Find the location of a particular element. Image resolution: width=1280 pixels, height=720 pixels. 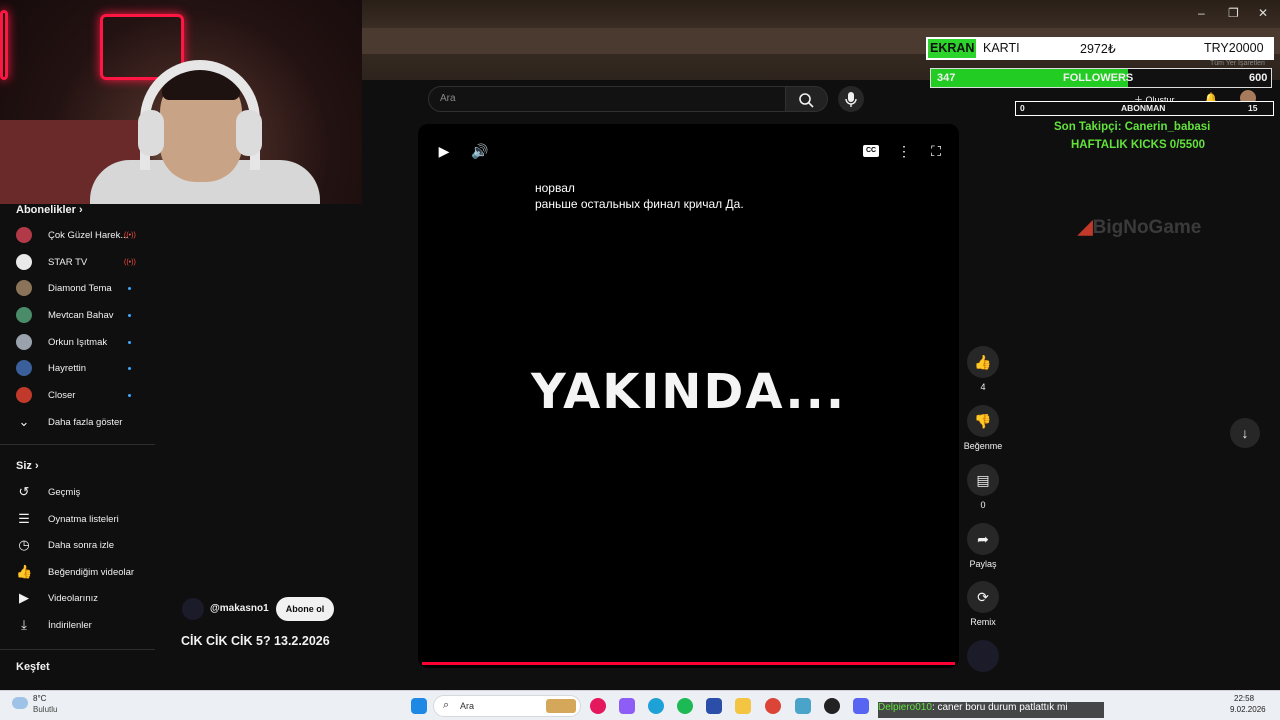

sidebar-item-liked-videos: 👍 Beğendiğim videolar is located at coordinates (77, 572).